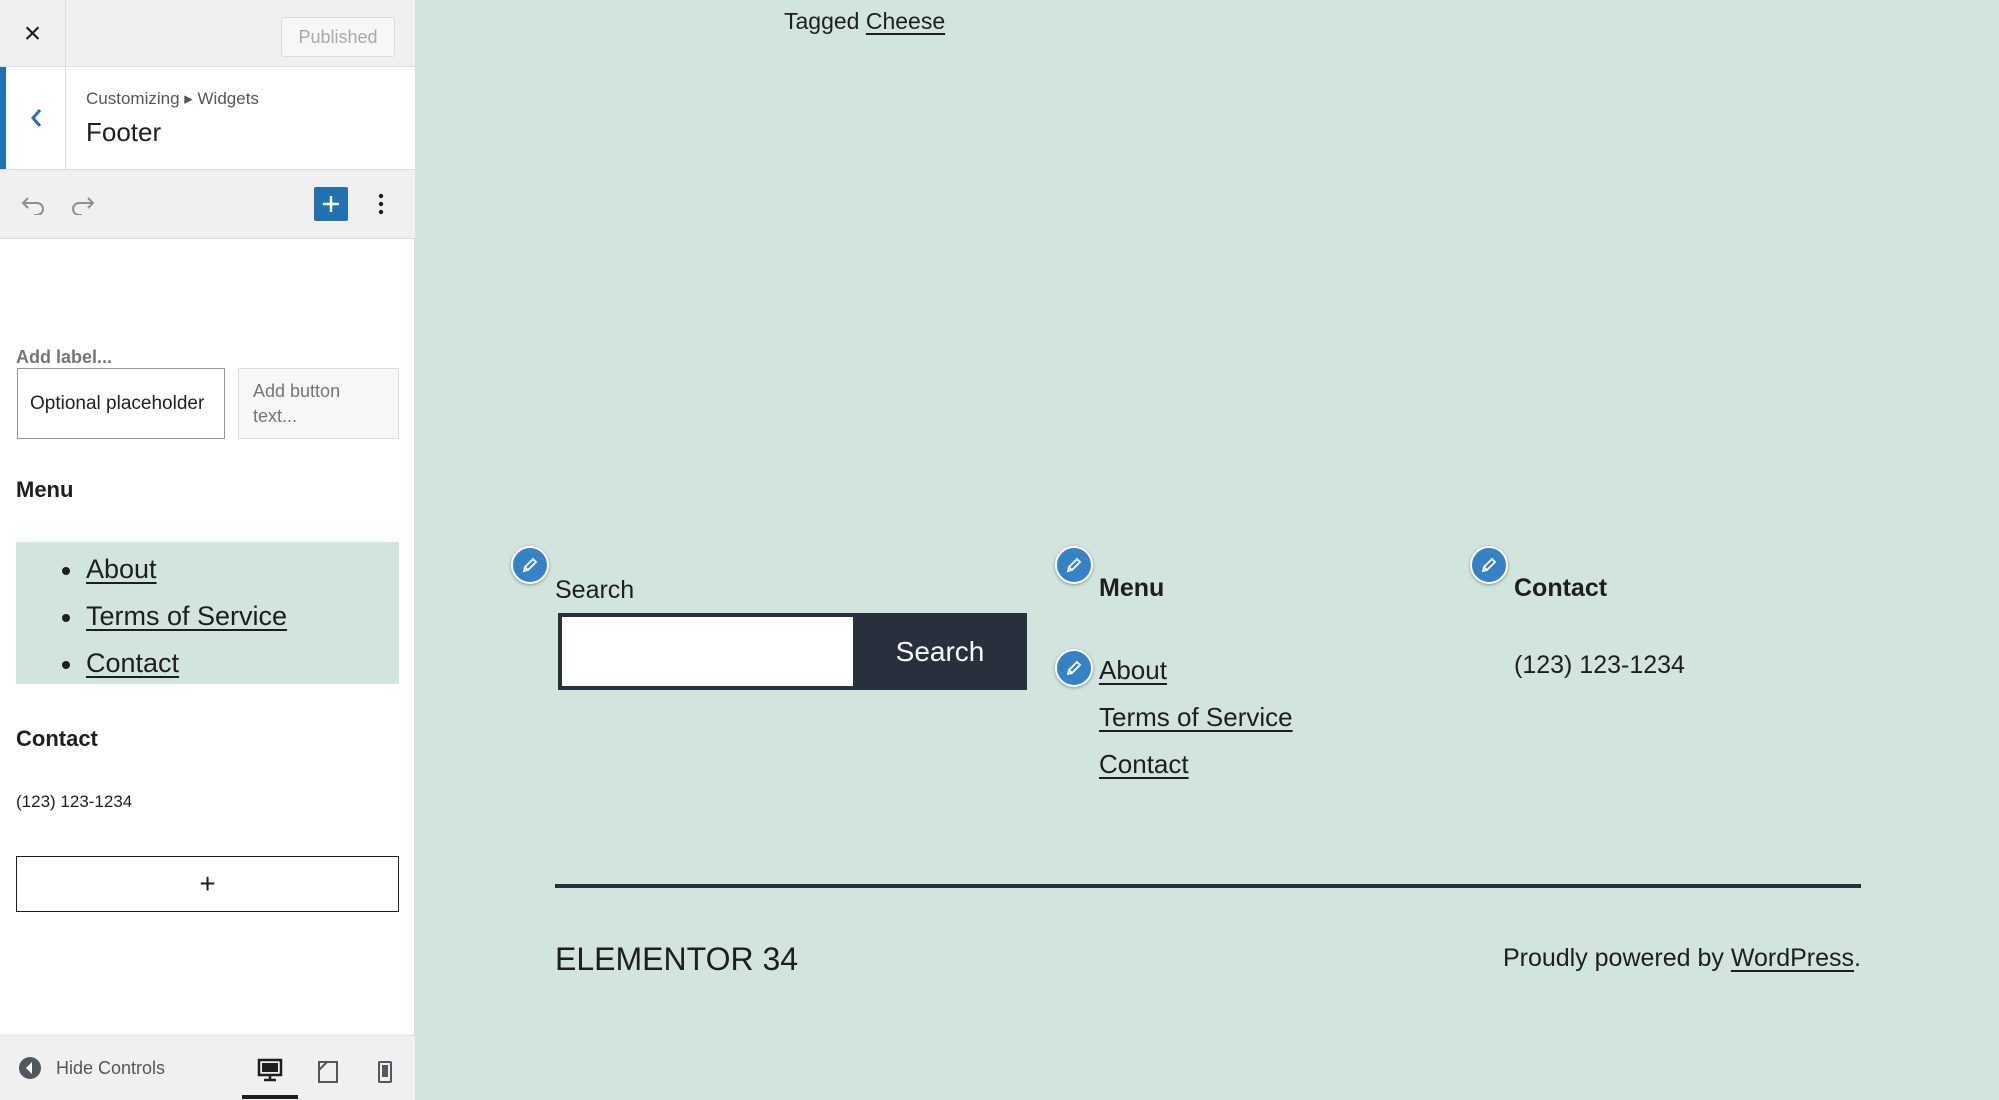  Describe the element at coordinates (381, 204) in the screenshot. I see `more-options-icon` at that location.